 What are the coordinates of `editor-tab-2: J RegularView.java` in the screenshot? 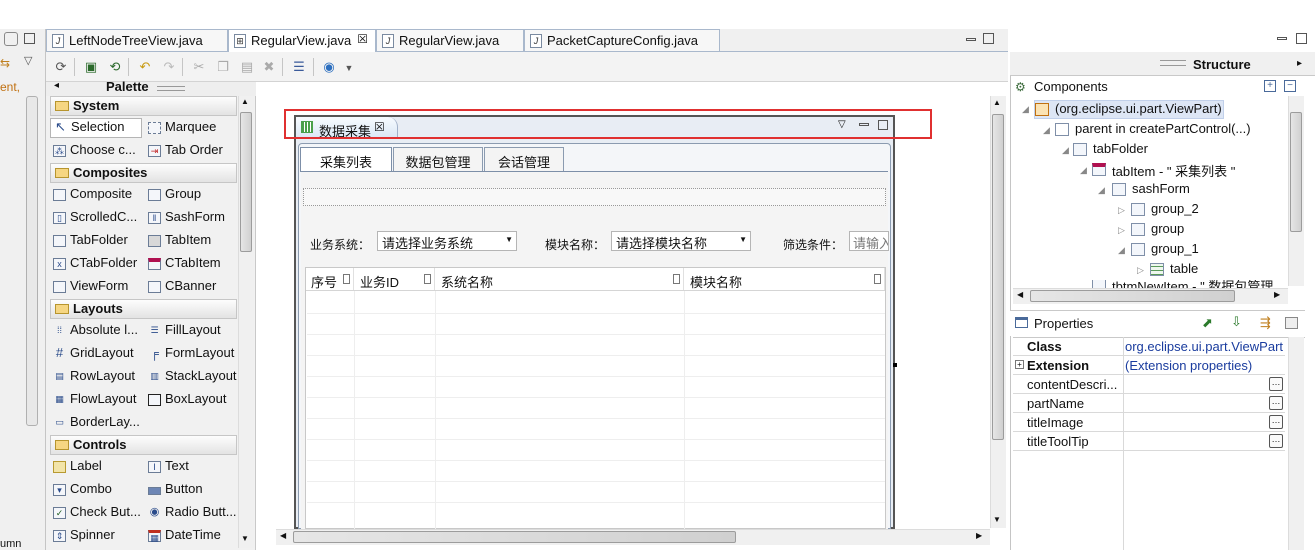 It's located at (450, 40).